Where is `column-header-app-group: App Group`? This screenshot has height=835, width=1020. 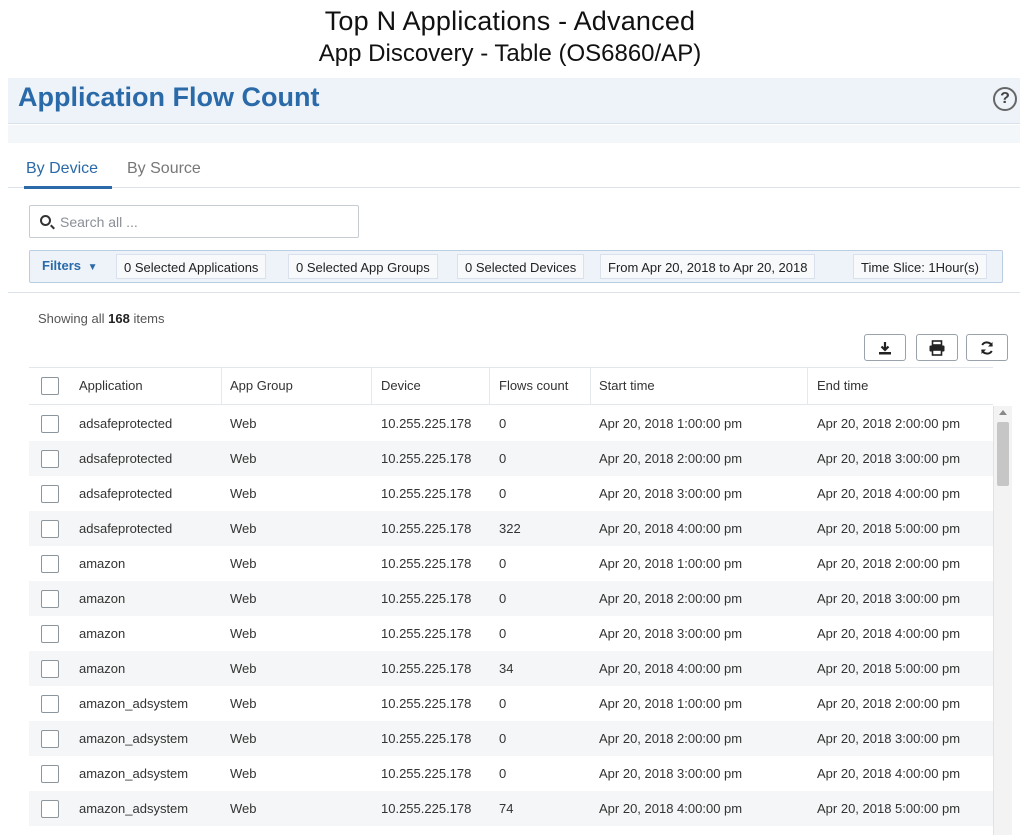 column-header-app-group: App Group is located at coordinates (261, 386).